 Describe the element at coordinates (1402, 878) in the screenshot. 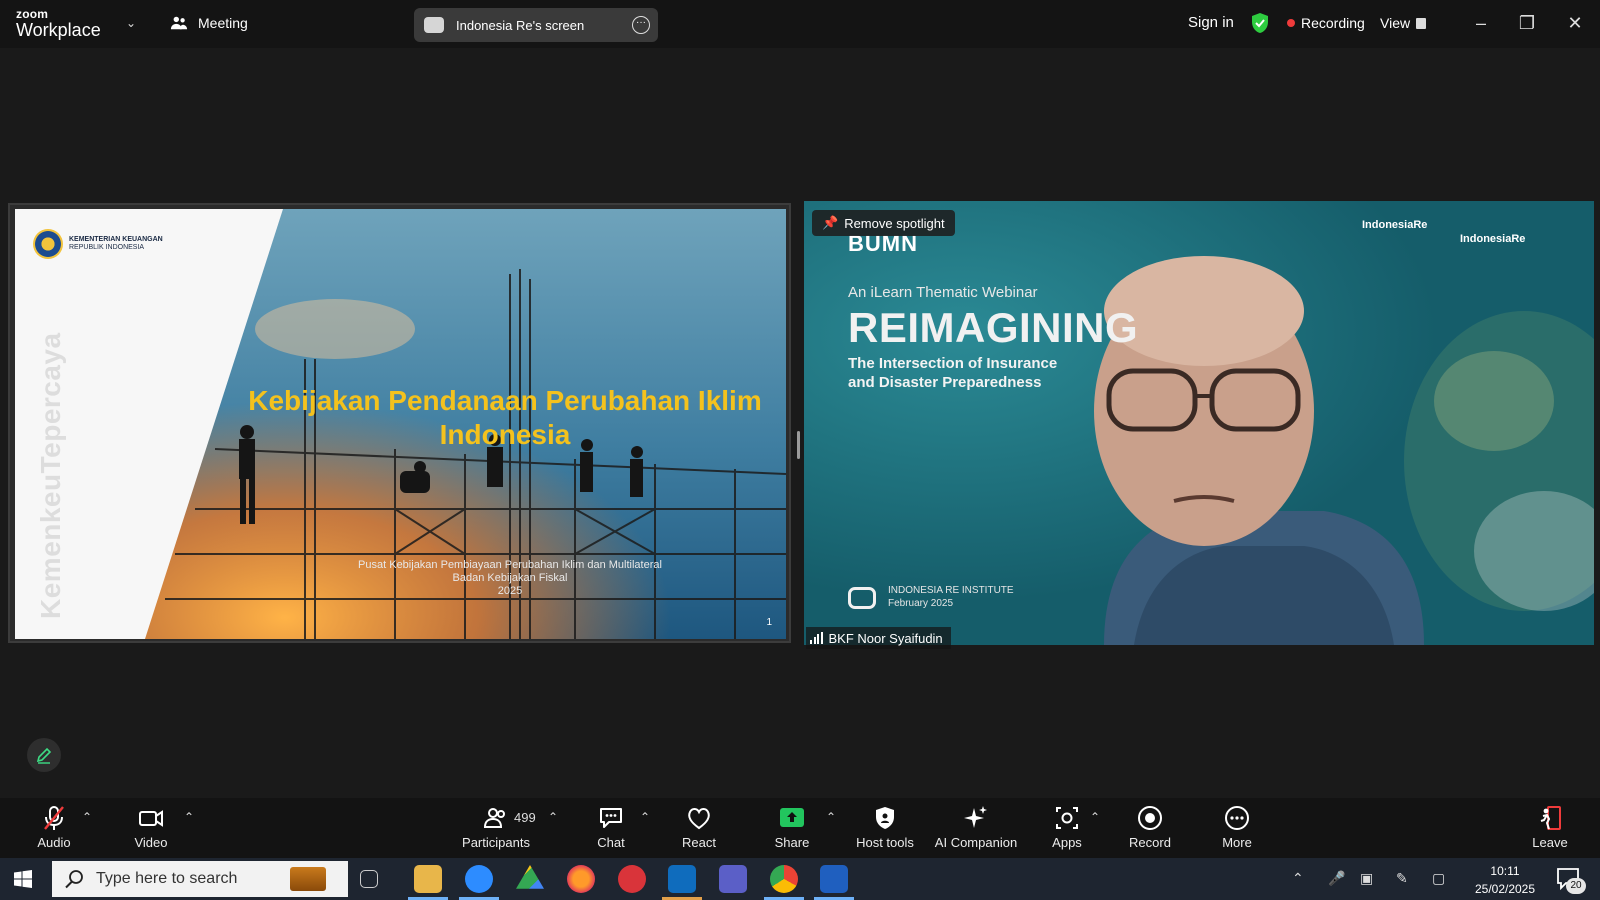

I see `pen-tray-icon: ✎` at that location.